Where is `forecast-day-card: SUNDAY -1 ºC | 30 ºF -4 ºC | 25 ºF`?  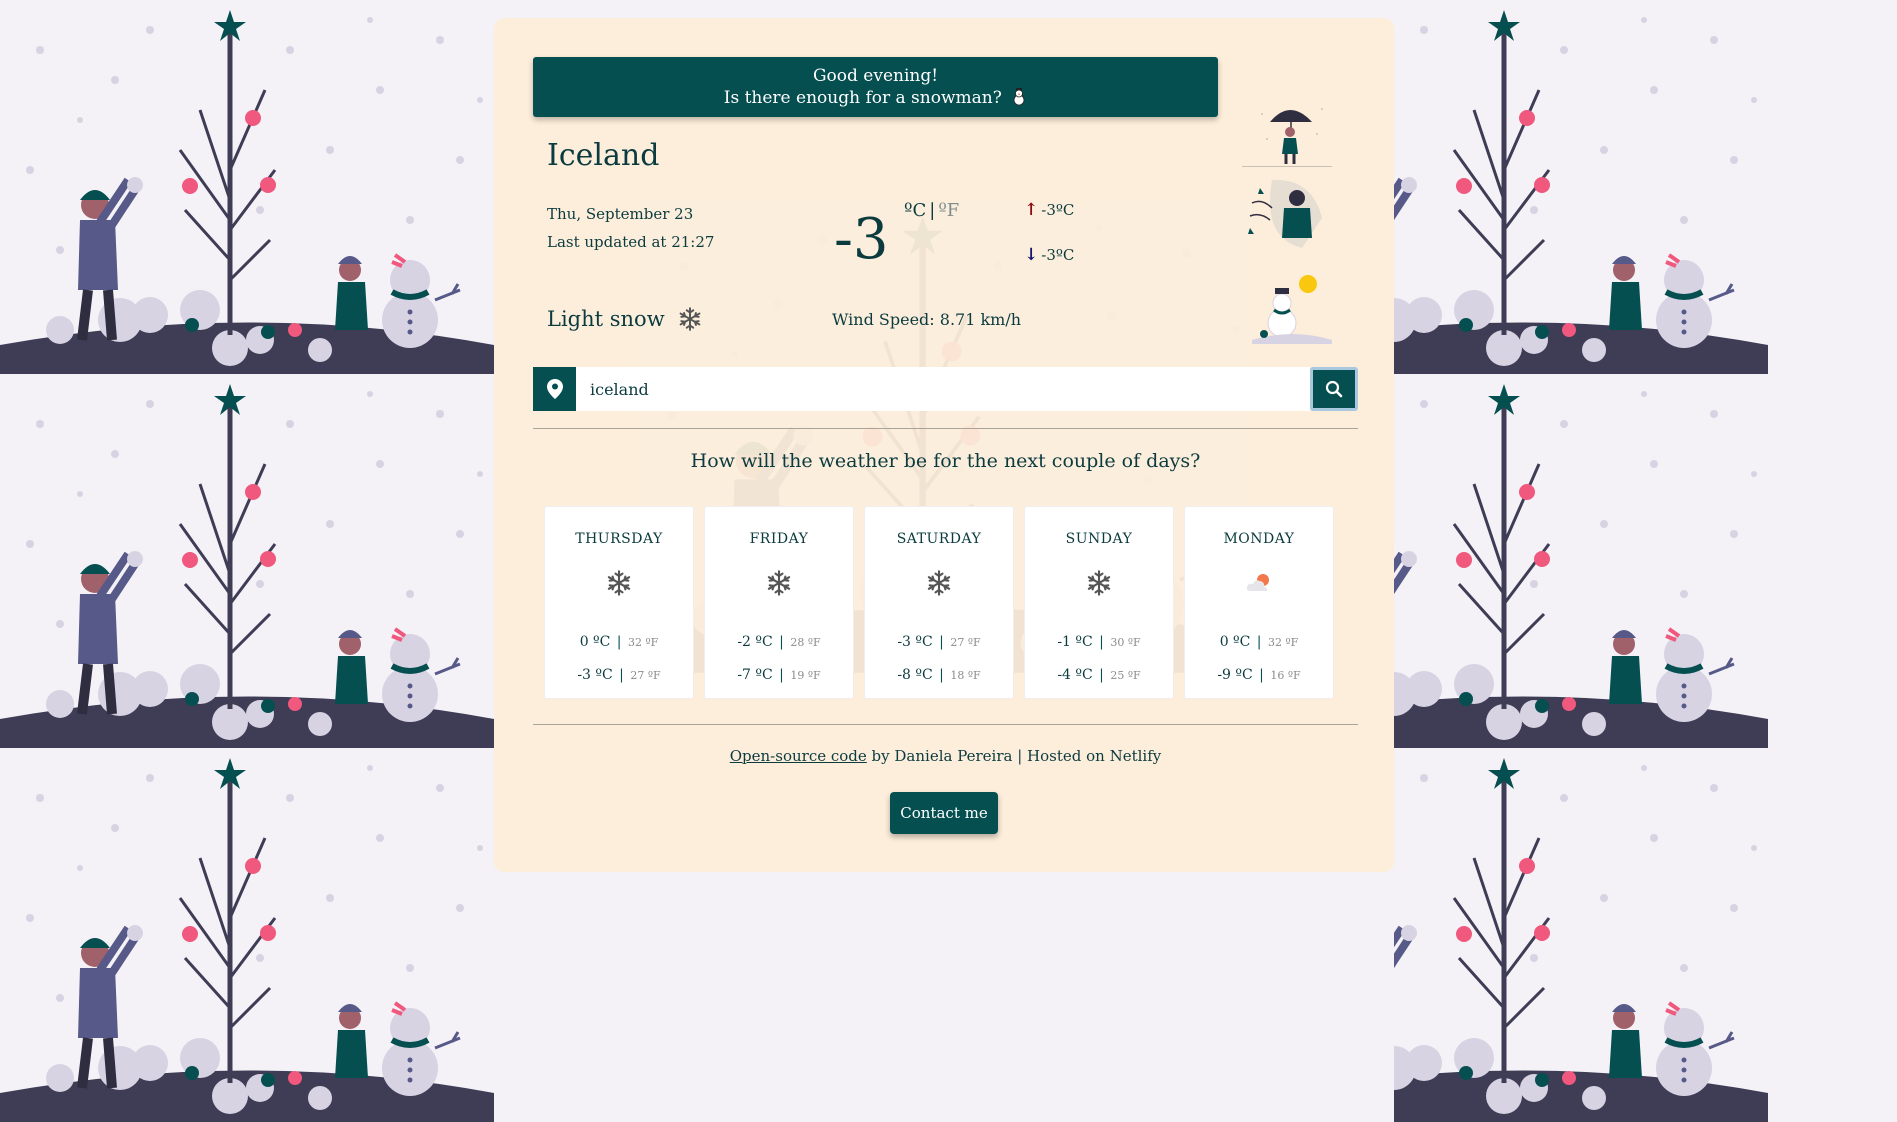
forecast-day-card: SUNDAY -1 ºC | 30 ºF -4 ºC | 25 ºF is located at coordinates (1099, 602).